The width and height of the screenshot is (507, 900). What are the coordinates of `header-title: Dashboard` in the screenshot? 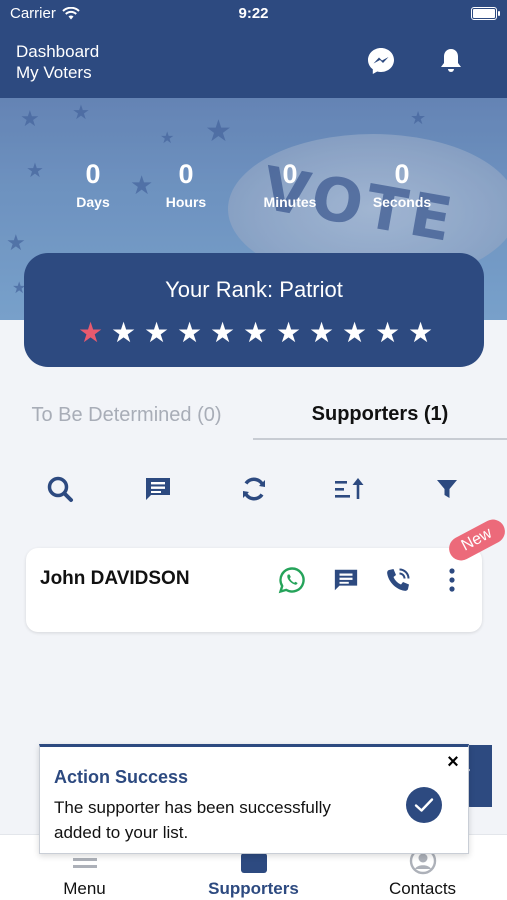 It's located at (58, 51).